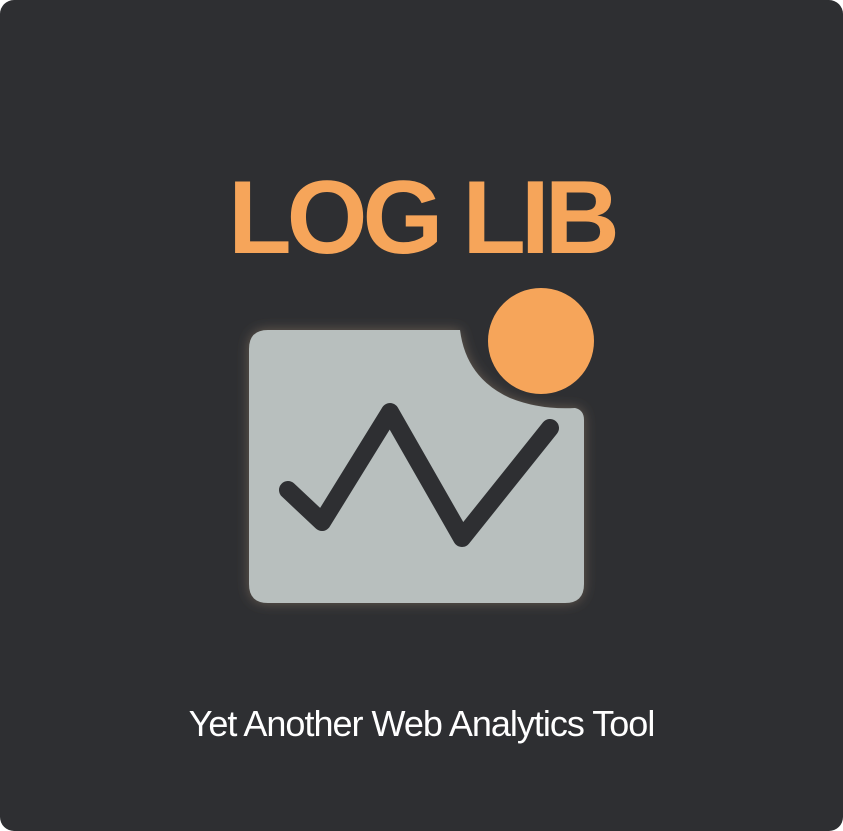  What do you see at coordinates (422, 723) in the screenshot?
I see `brand-tagline: Yet Another Web Analytics Tool` at bounding box center [422, 723].